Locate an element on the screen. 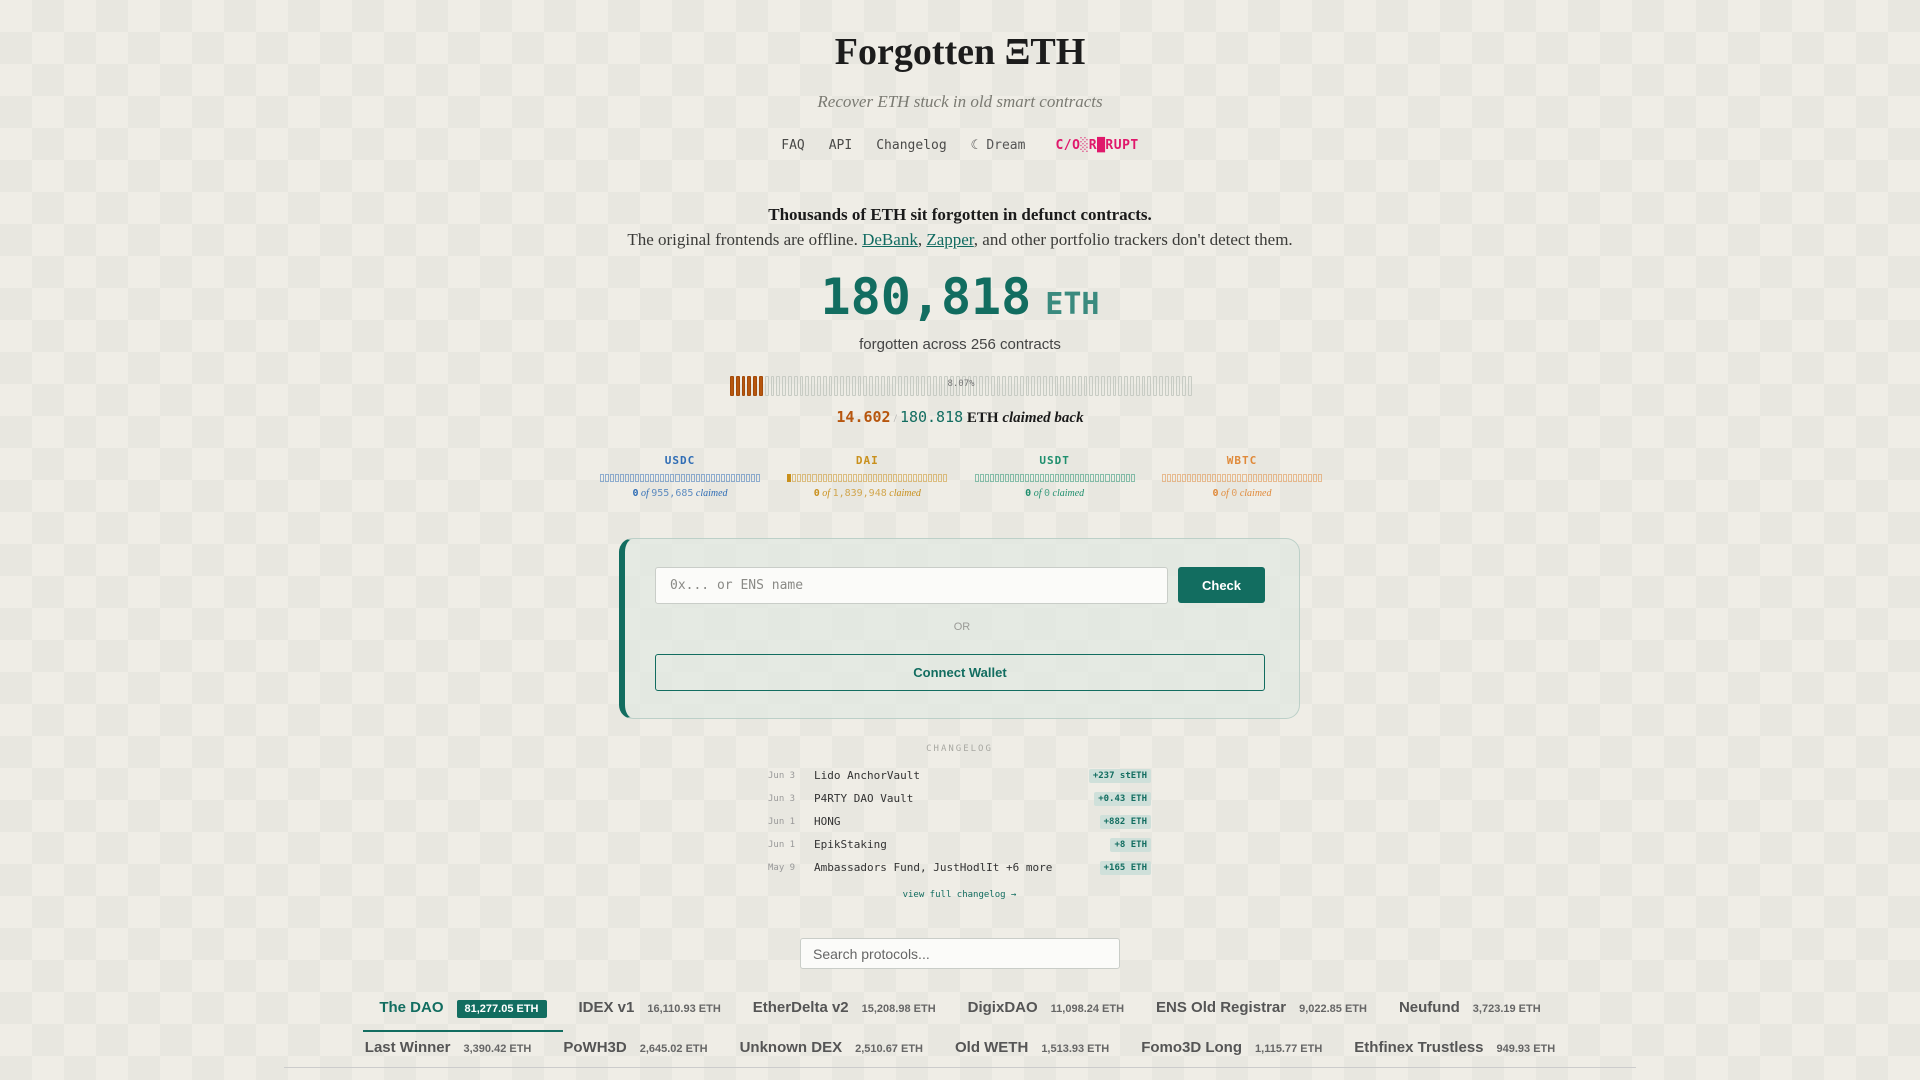 The width and height of the screenshot is (1920, 1080). view-full-changelog-link: view full changelog → is located at coordinates (959, 895).